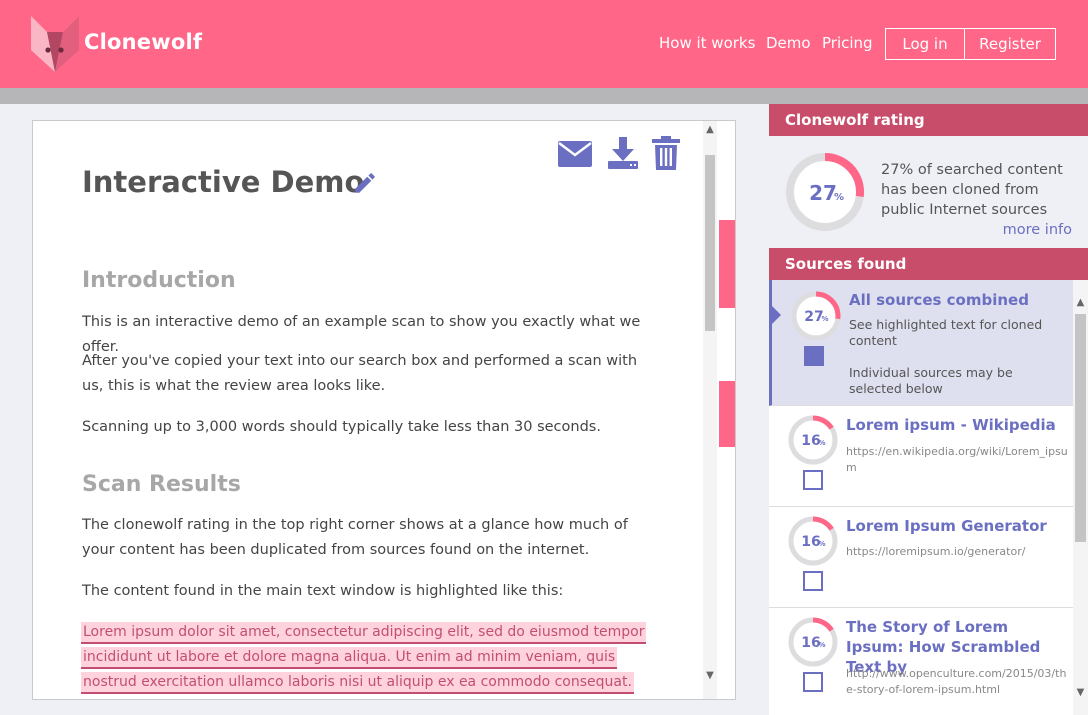 The image size is (1088, 715). I want to click on wolf-logo-icon, so click(55, 44).